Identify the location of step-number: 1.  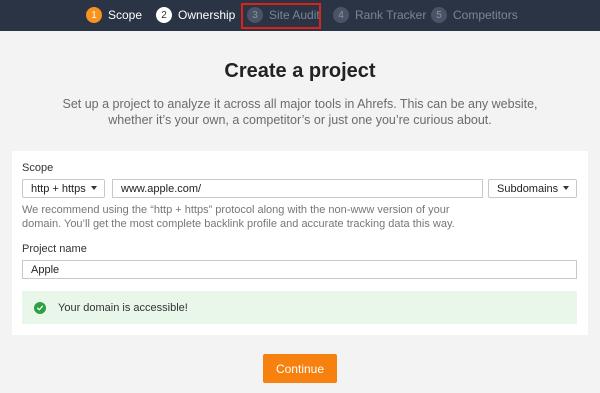
(94, 15).